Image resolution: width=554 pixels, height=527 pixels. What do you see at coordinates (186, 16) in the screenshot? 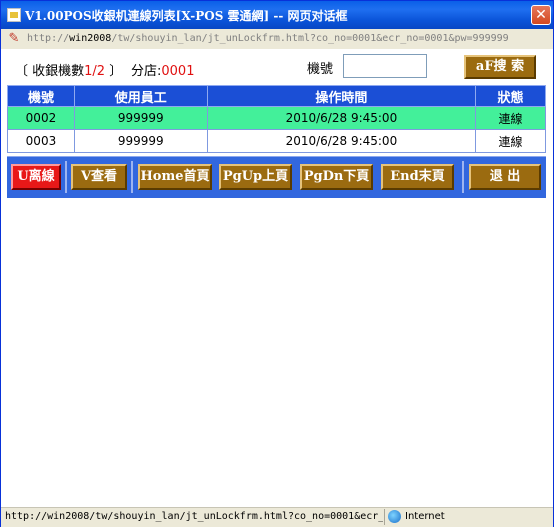
I see `window-title: V1.00POS收銀机連線列表[X-POS 雲通網] -- 网页对话框` at bounding box center [186, 16].